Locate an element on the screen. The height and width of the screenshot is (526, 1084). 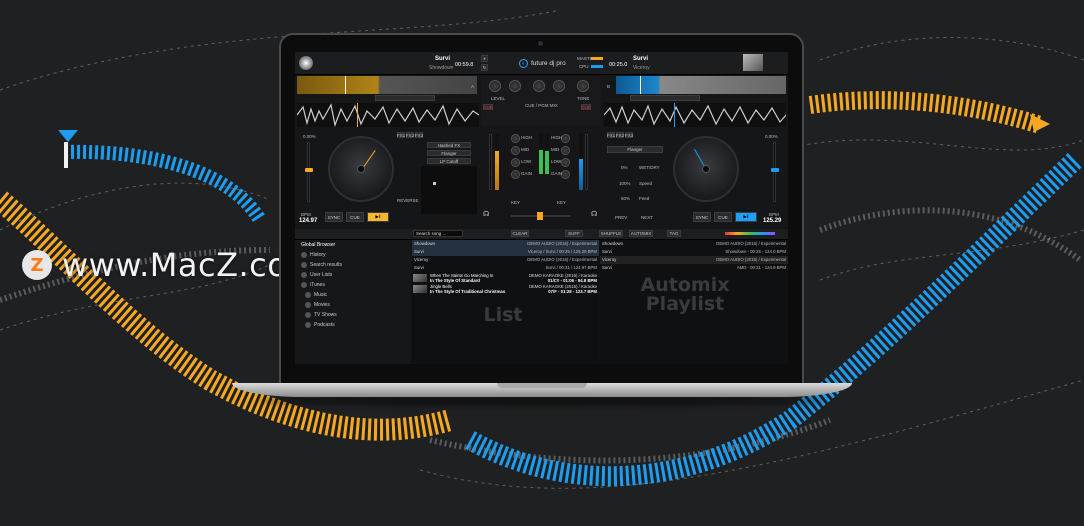
tree-label: Movies is located at coordinates (322, 305).